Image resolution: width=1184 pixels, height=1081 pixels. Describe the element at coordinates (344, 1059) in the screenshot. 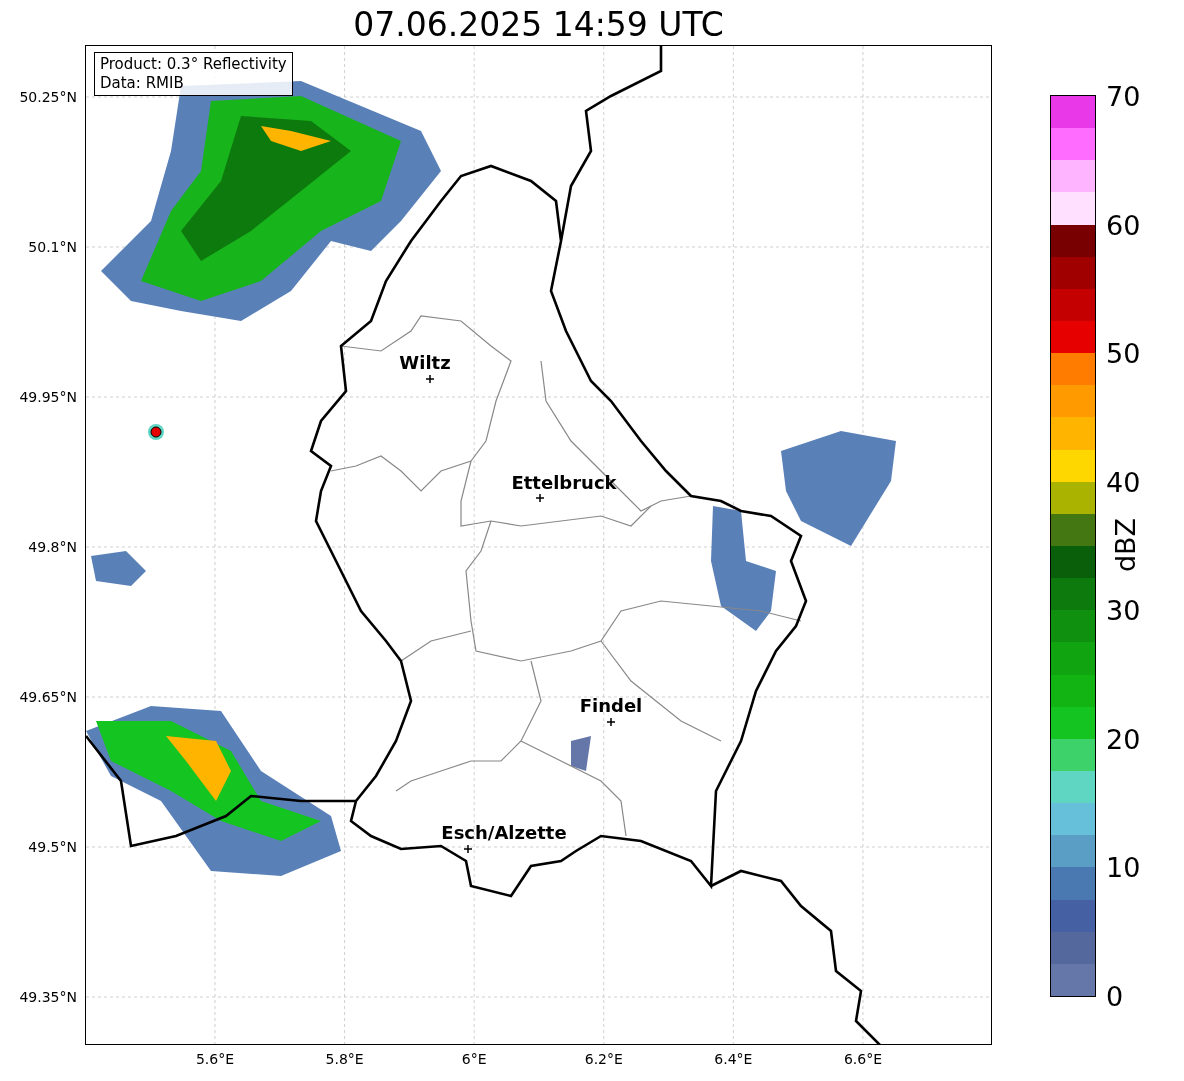

I see `axis-tick-label: 5.8°E` at that location.